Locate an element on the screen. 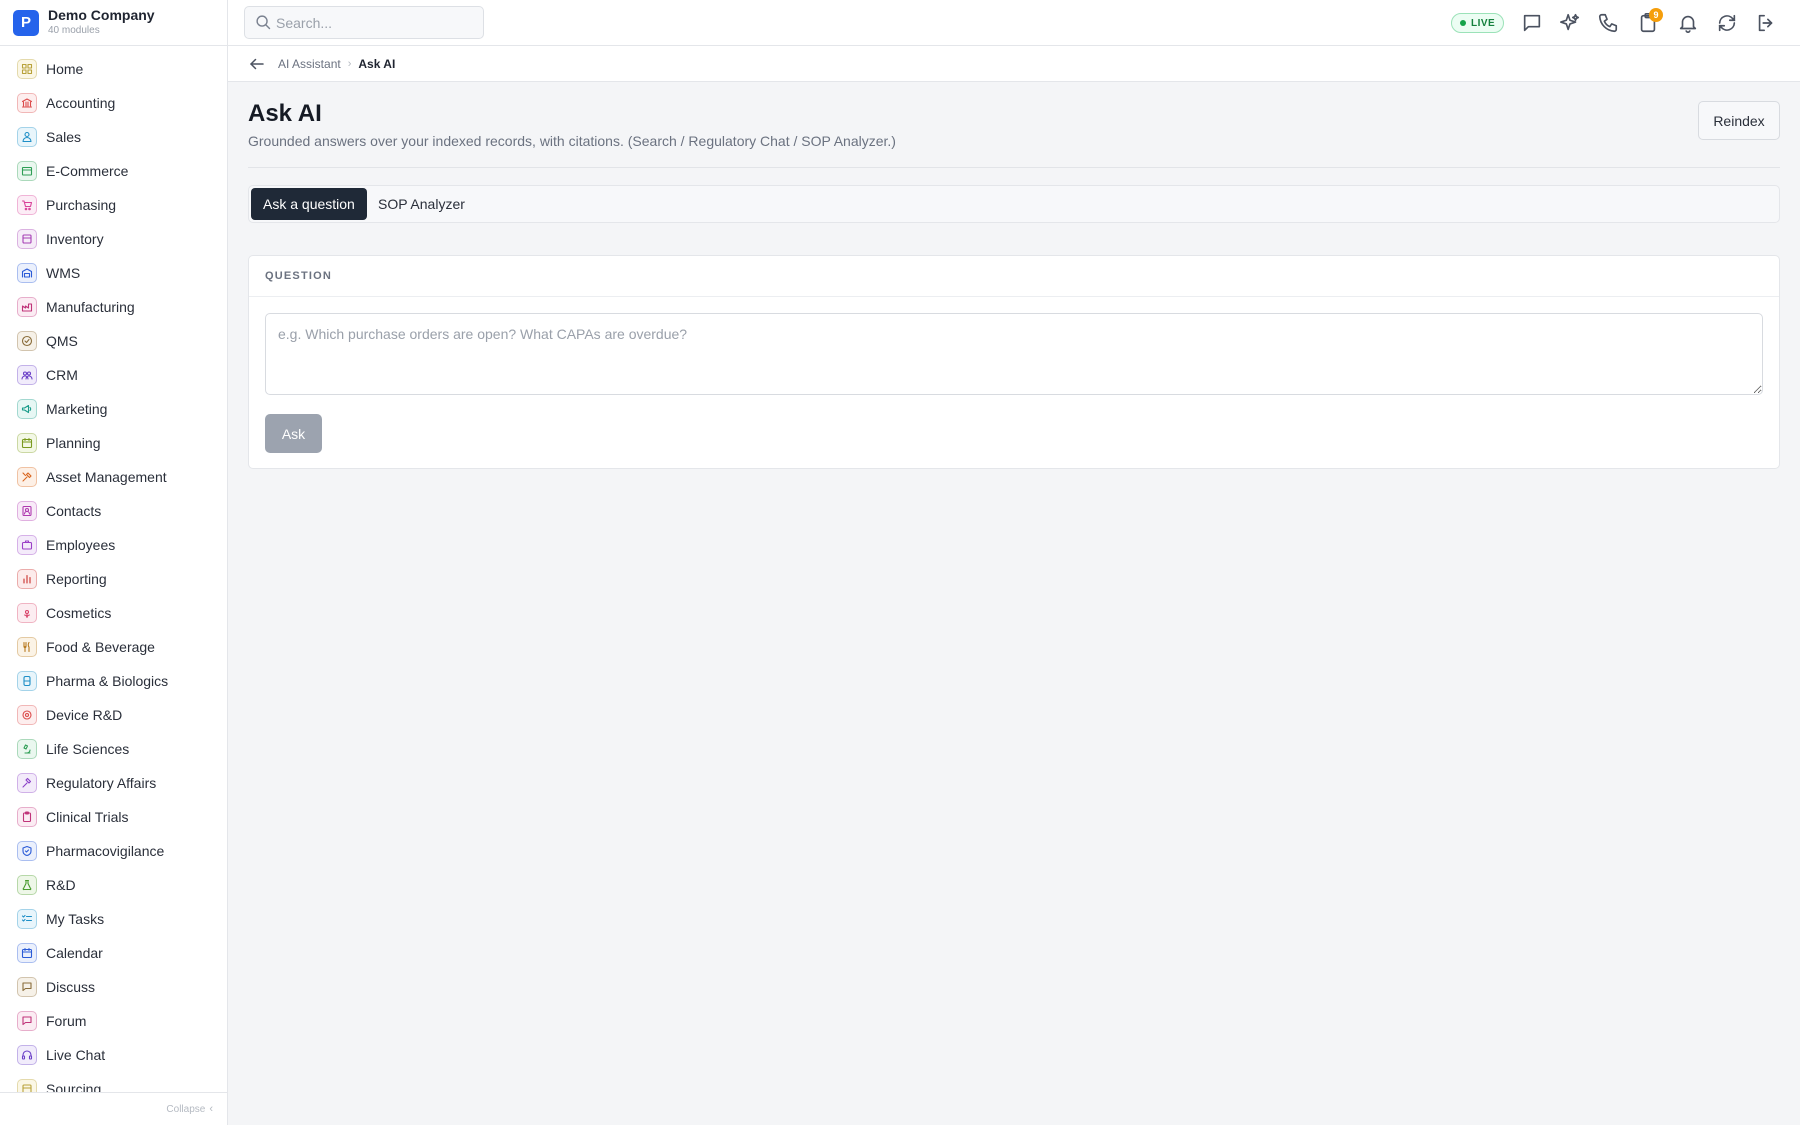 This screenshot has width=1800, height=1125. sidebar-item-accounting: Accounting is located at coordinates (113, 103).